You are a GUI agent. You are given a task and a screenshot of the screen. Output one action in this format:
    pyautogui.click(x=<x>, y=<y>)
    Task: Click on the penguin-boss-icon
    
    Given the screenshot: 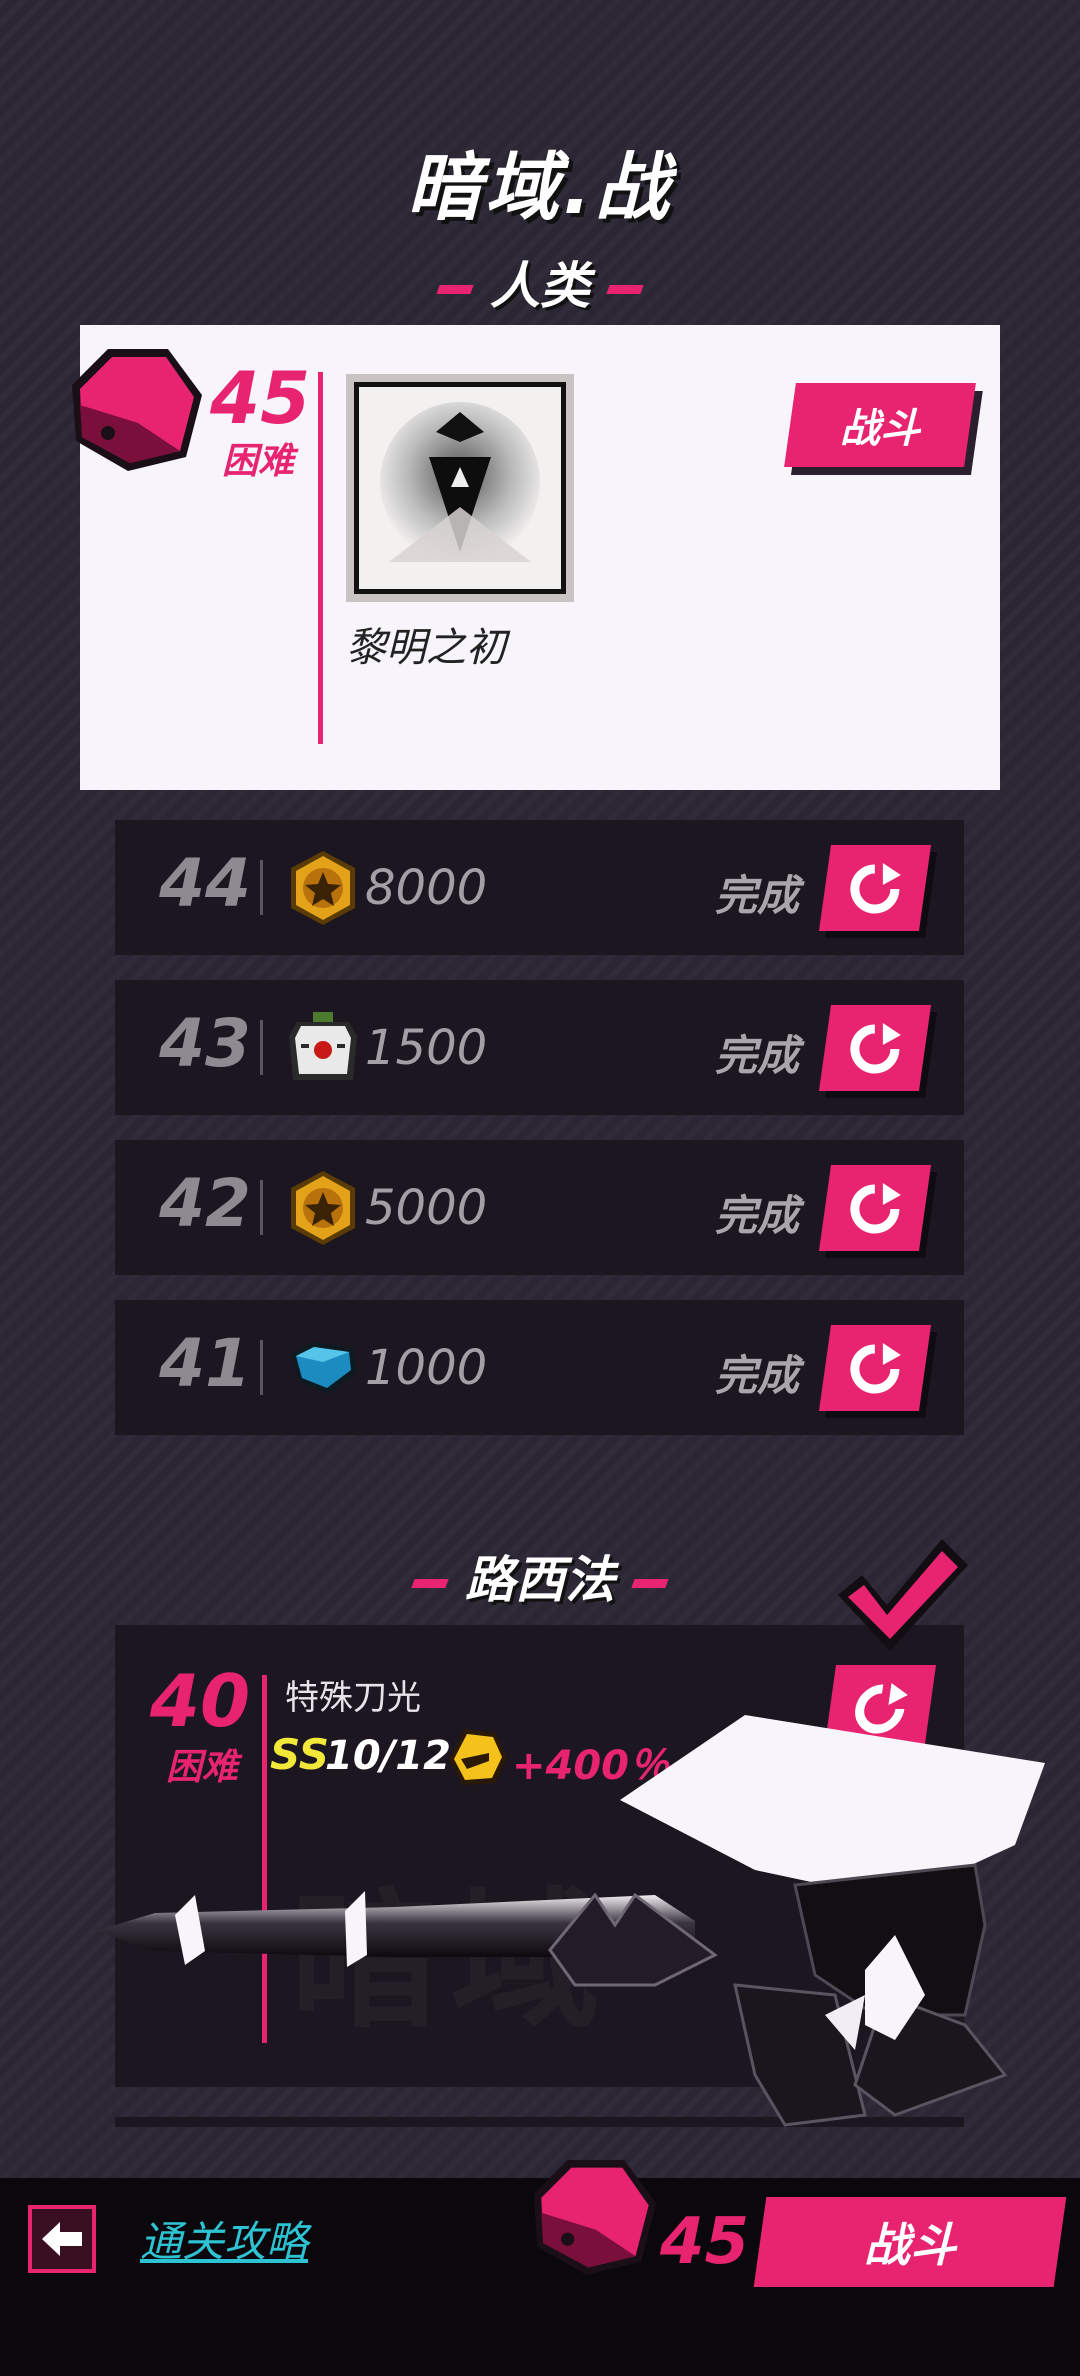 What is the action you would take?
    pyautogui.click(x=460, y=482)
    